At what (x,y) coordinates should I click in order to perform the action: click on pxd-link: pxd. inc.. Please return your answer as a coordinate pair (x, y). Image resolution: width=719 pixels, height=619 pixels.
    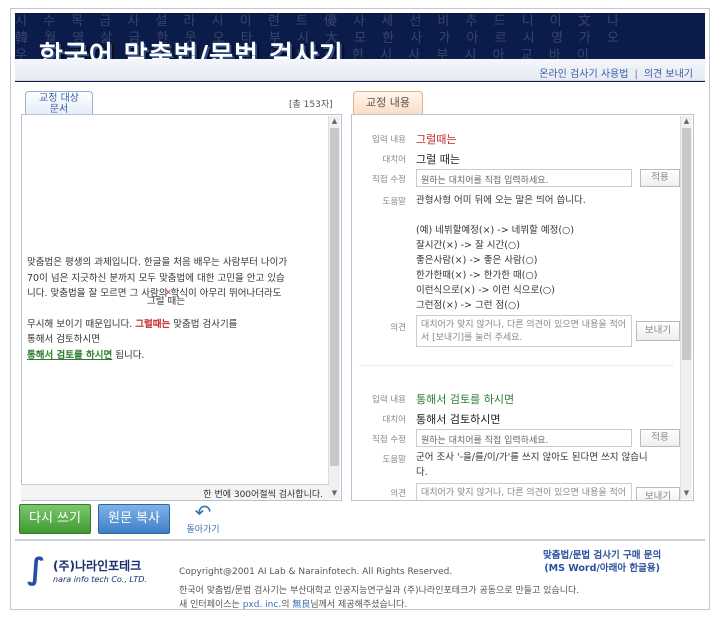
    Looking at the image, I should click on (262, 604).